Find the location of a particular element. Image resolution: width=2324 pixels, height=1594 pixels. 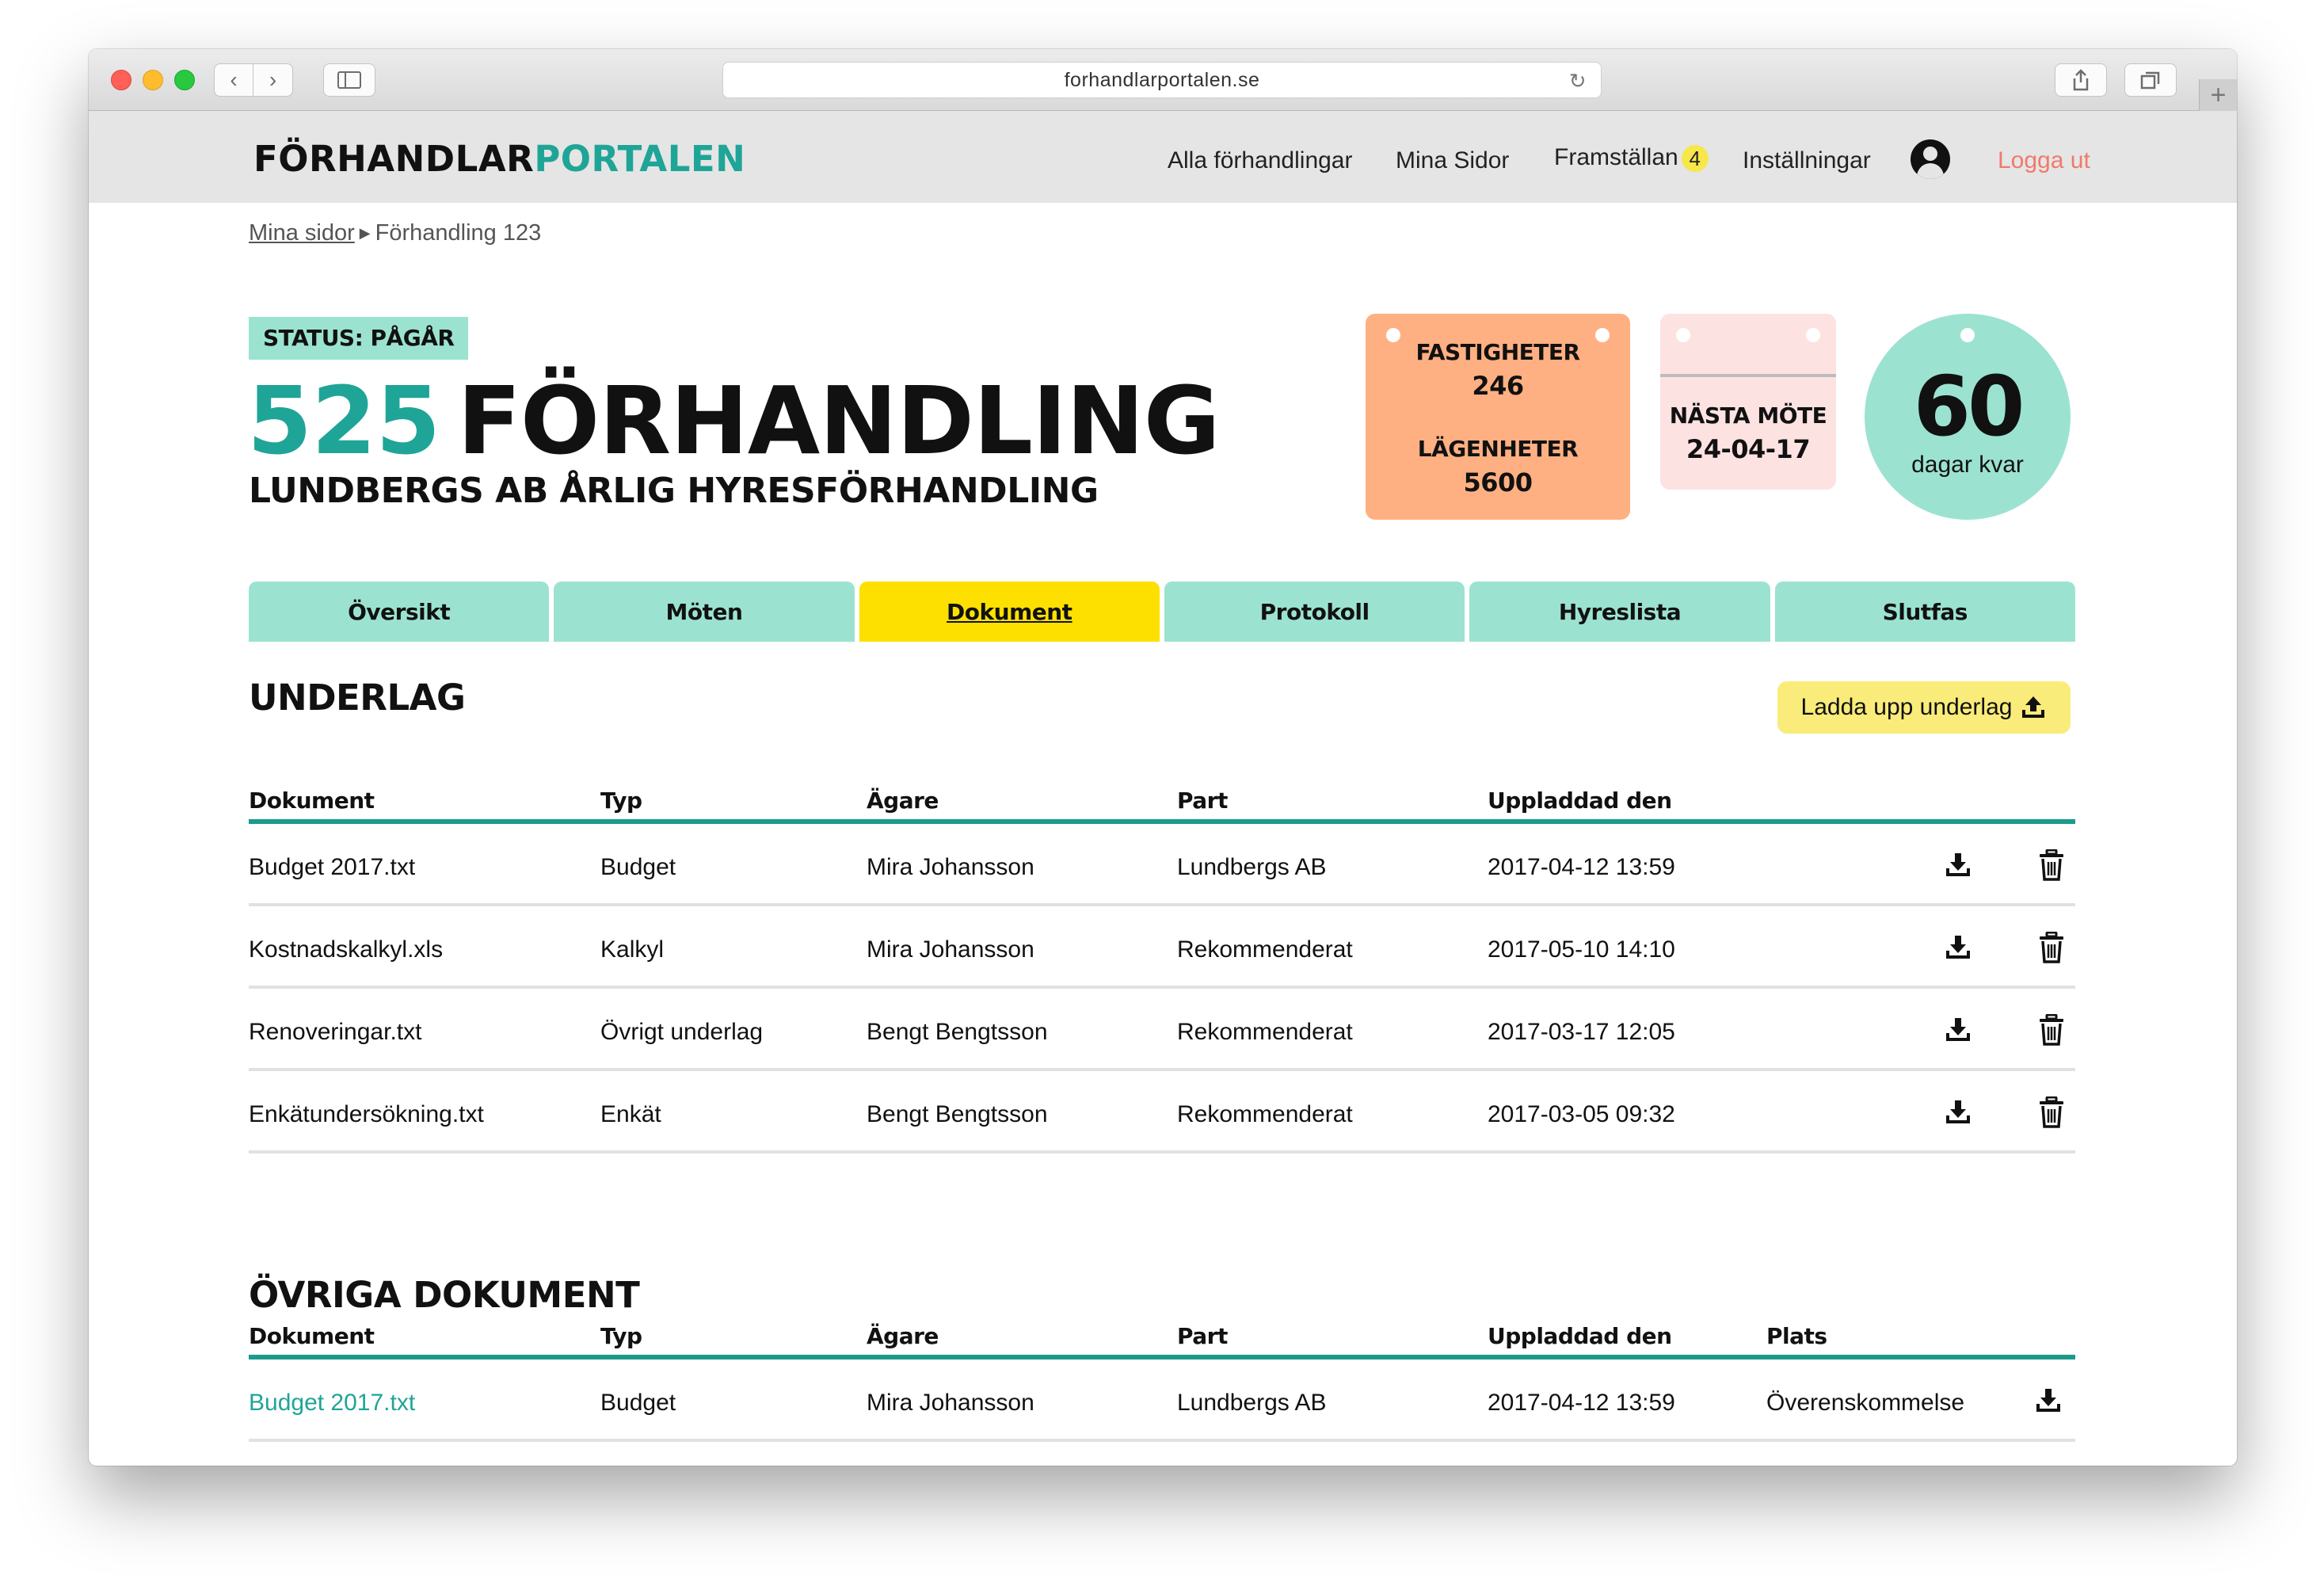

sidebar-toggle-button is located at coordinates (349, 80).